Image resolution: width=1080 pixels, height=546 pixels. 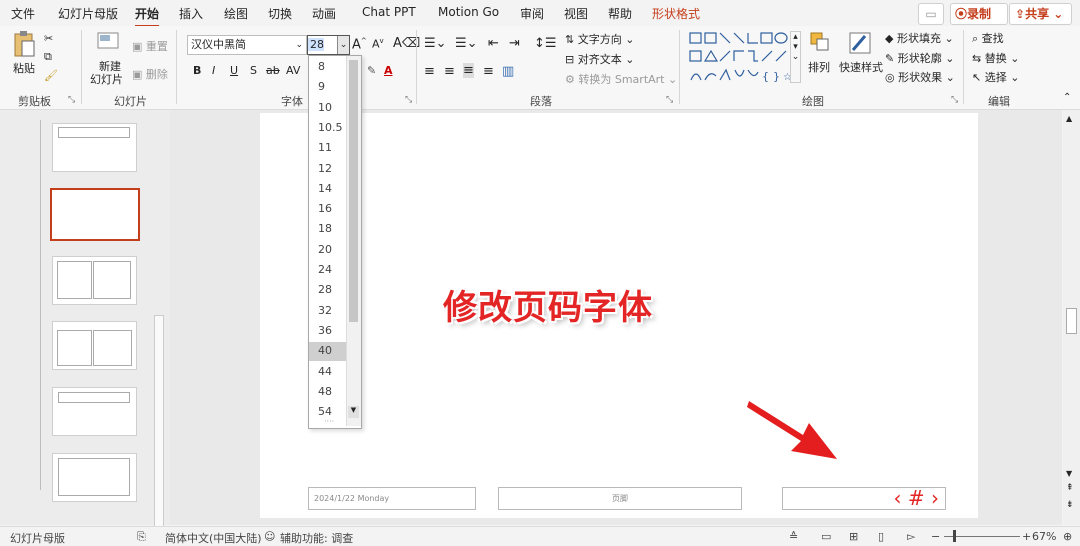 I want to click on collapse-ribbon-icon: ⌃, so click(x=1067, y=97).